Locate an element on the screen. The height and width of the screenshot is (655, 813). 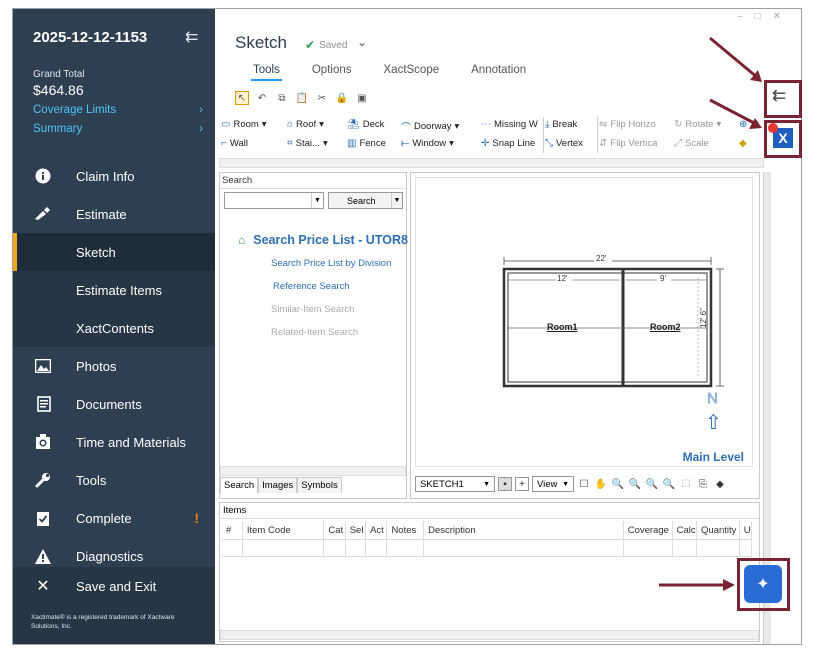
col-sel: Sel is located at coordinates (356, 531).